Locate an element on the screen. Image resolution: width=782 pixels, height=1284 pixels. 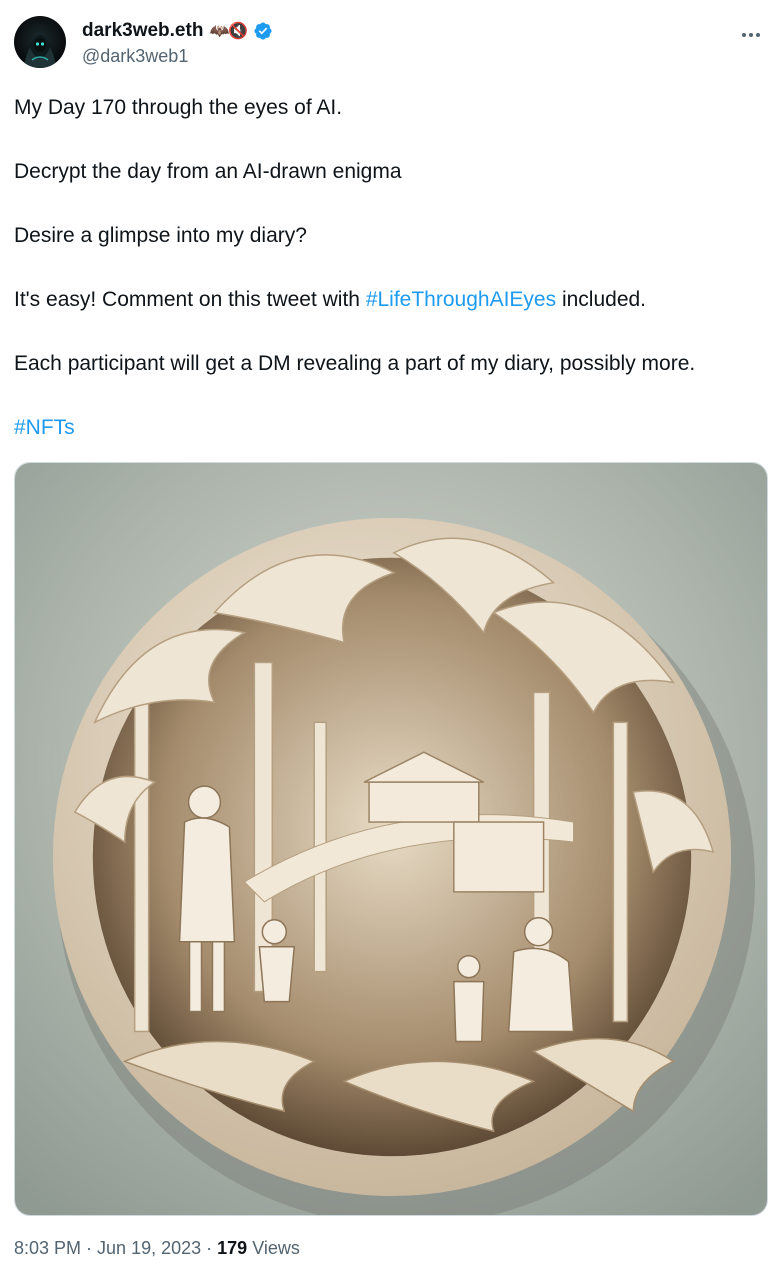
display-name-row: dark3web.eth 🦇🔇 is located at coordinates (177, 31).